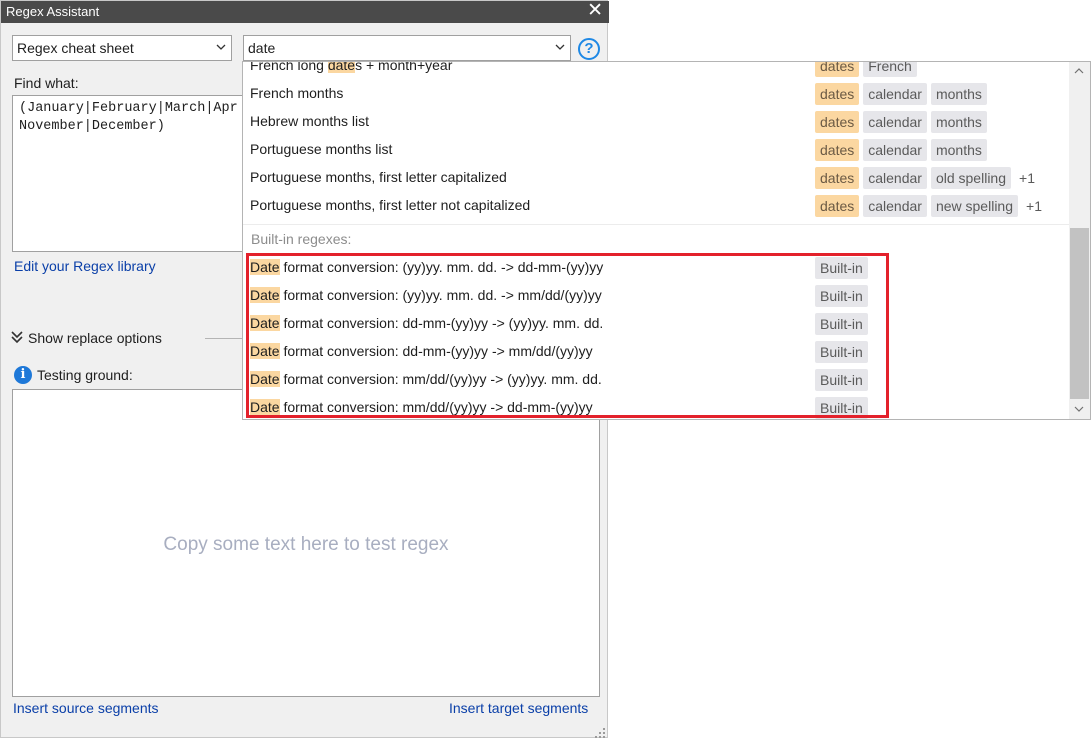  Describe the element at coordinates (46, 83) in the screenshot. I see `find-what-label: Find what:` at that location.